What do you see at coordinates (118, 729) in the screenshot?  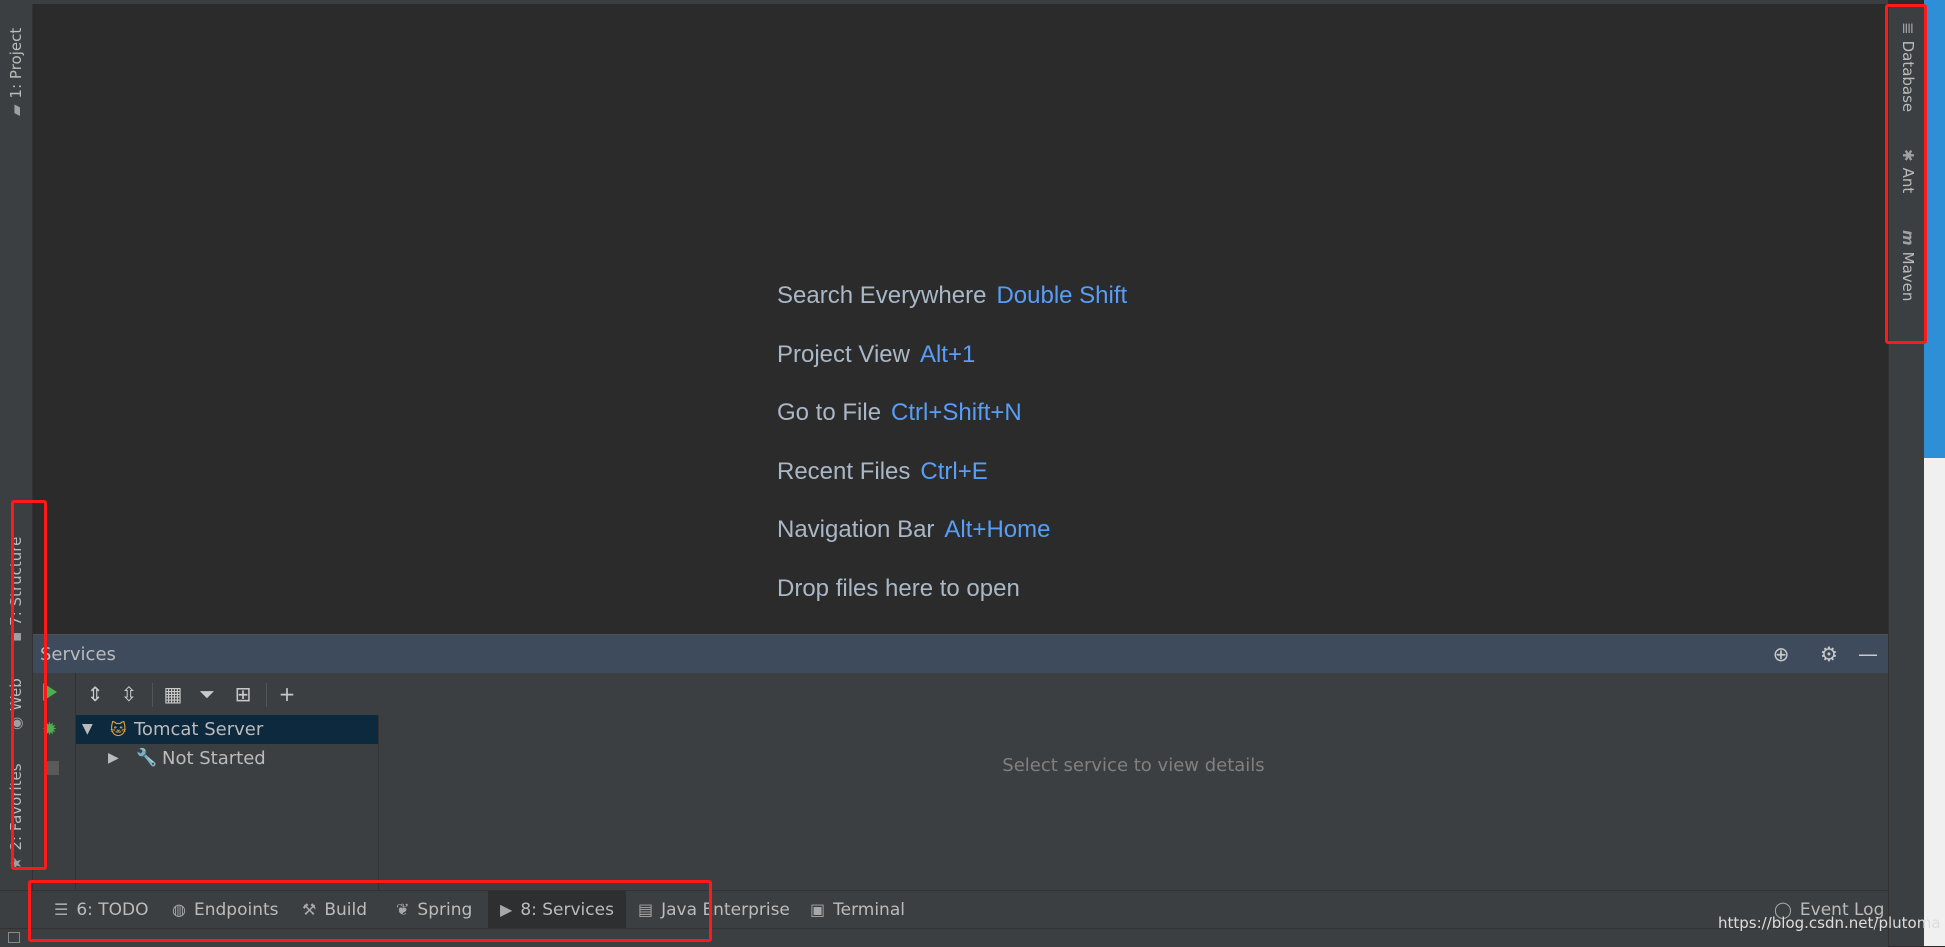 I see `tomcat-icon: 🐱` at bounding box center [118, 729].